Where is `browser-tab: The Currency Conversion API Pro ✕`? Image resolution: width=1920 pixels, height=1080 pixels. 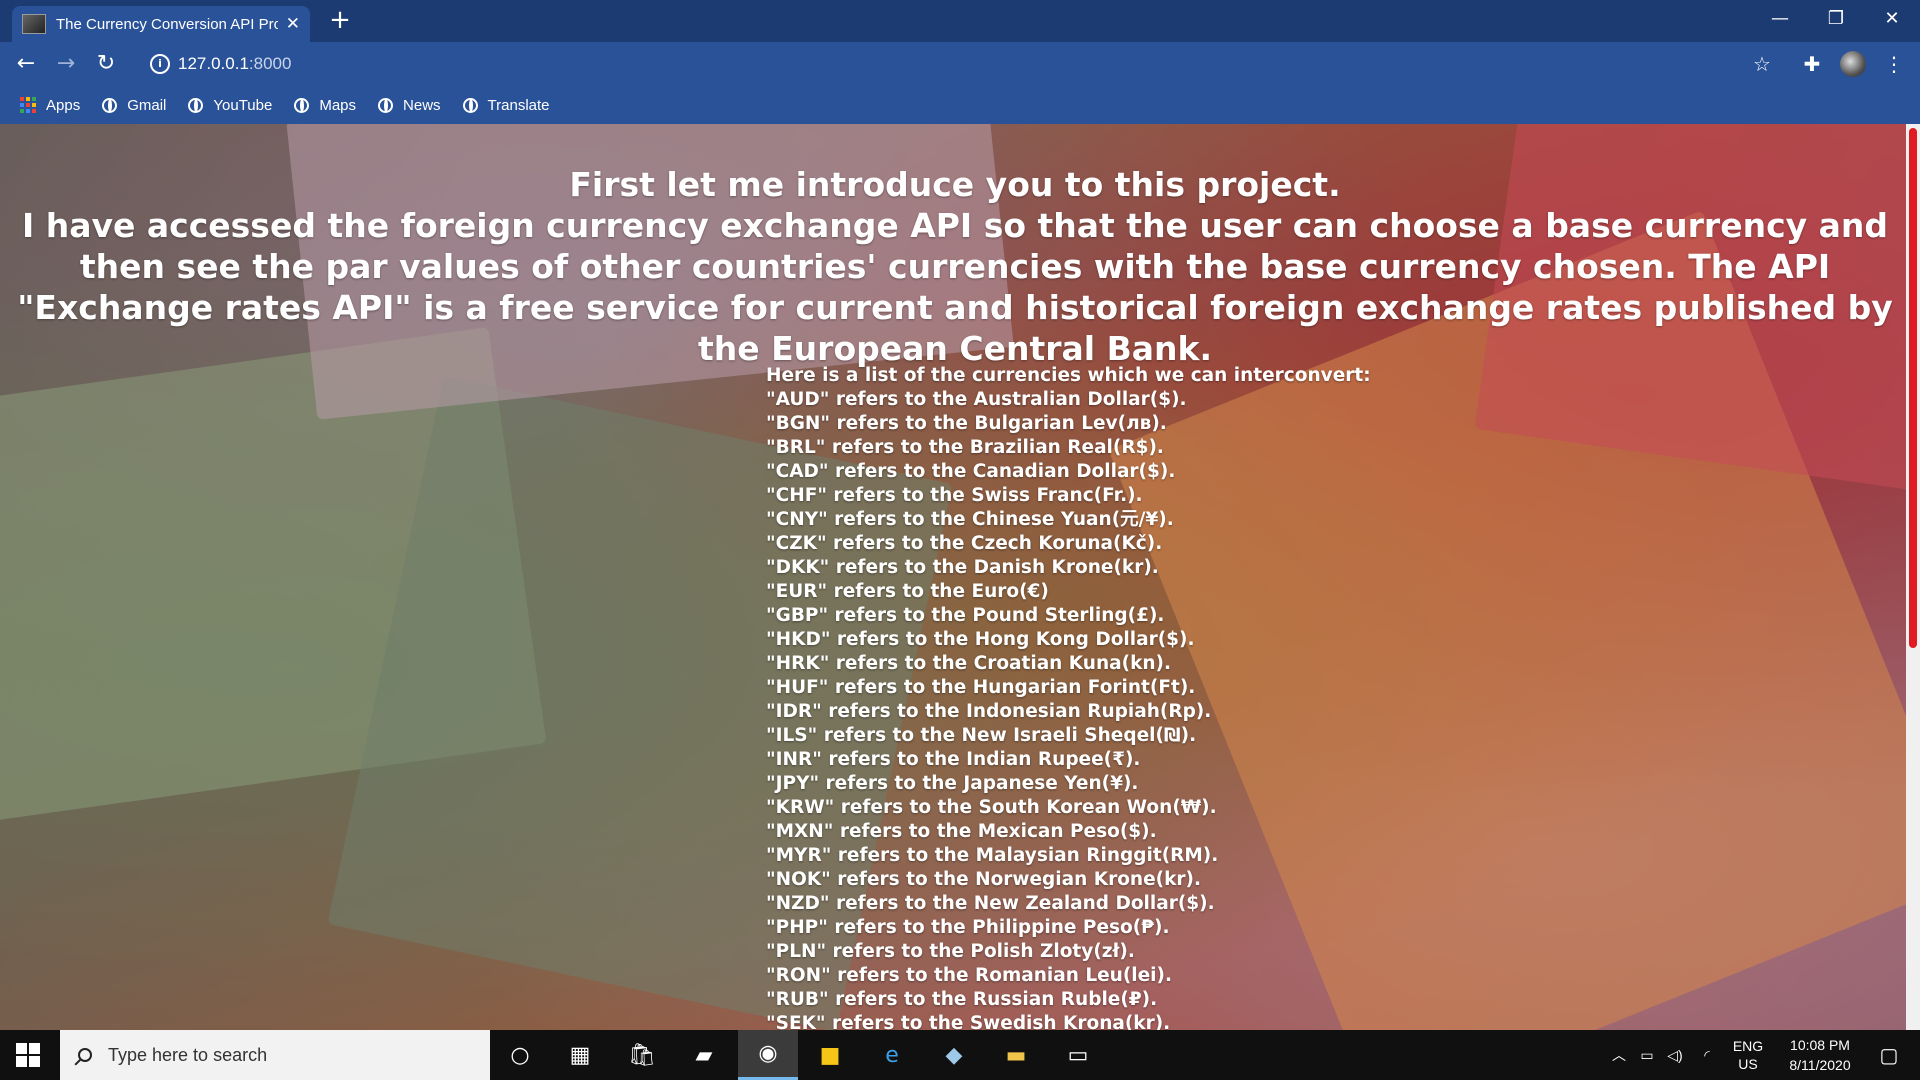
browser-tab: The Currency Conversion API Pro ✕ is located at coordinates (161, 24).